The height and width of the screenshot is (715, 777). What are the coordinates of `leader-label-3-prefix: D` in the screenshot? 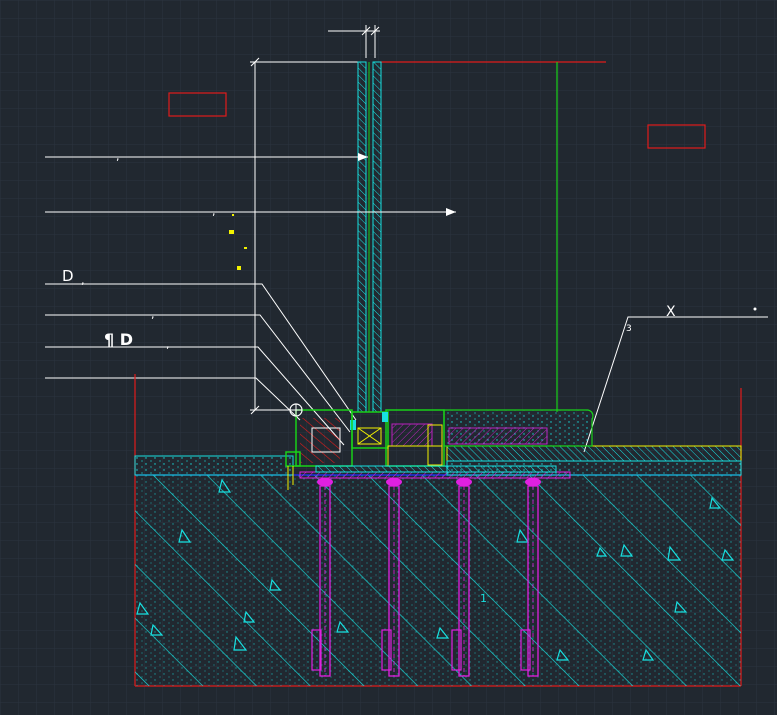 It's located at (68, 276).